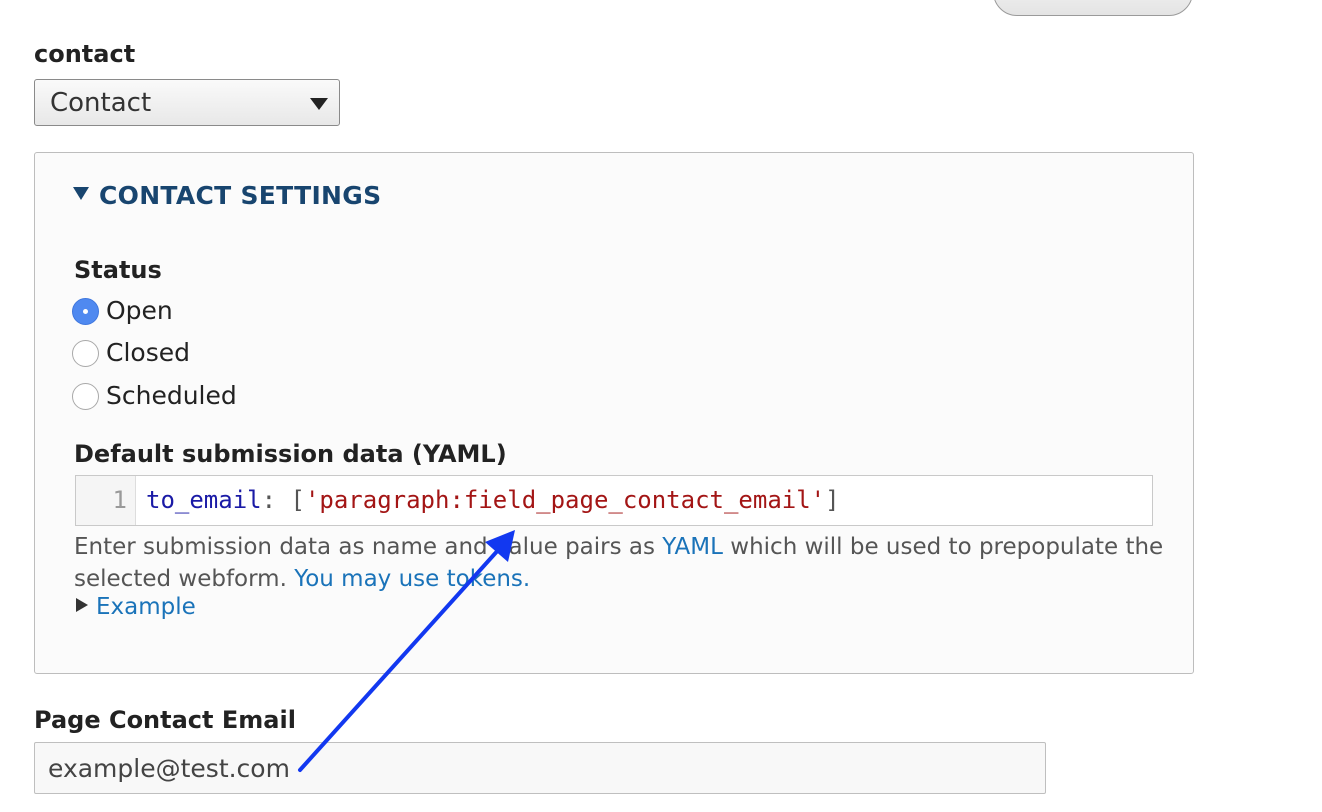 This screenshot has width=1322, height=812. What do you see at coordinates (148, 352) in the screenshot?
I see `radio-closed-label: Closed` at bounding box center [148, 352].